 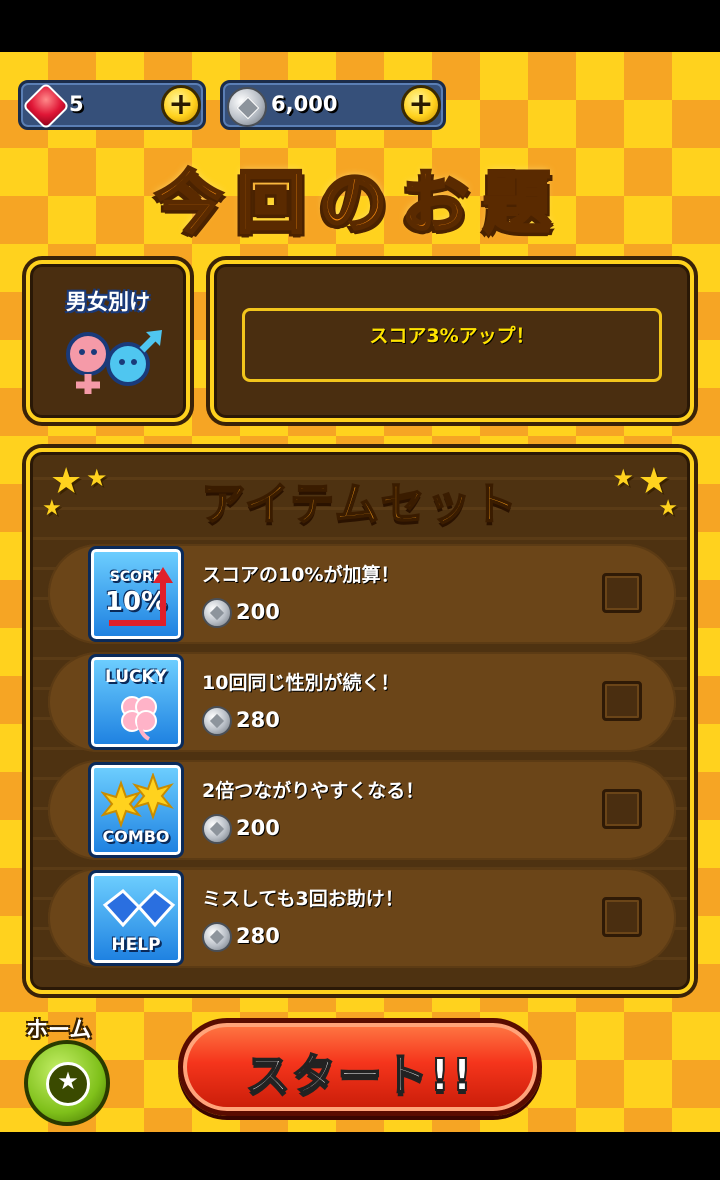 What do you see at coordinates (112, 105) in the screenshot?
I see `gem-counter: 5 +` at bounding box center [112, 105].